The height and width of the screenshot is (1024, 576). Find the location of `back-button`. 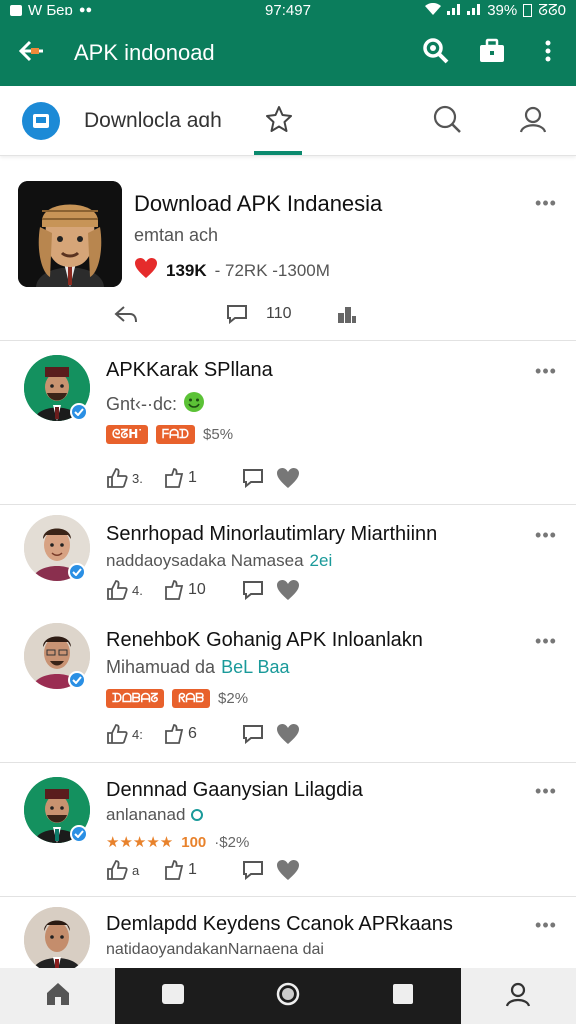

back-button is located at coordinates (32, 53).